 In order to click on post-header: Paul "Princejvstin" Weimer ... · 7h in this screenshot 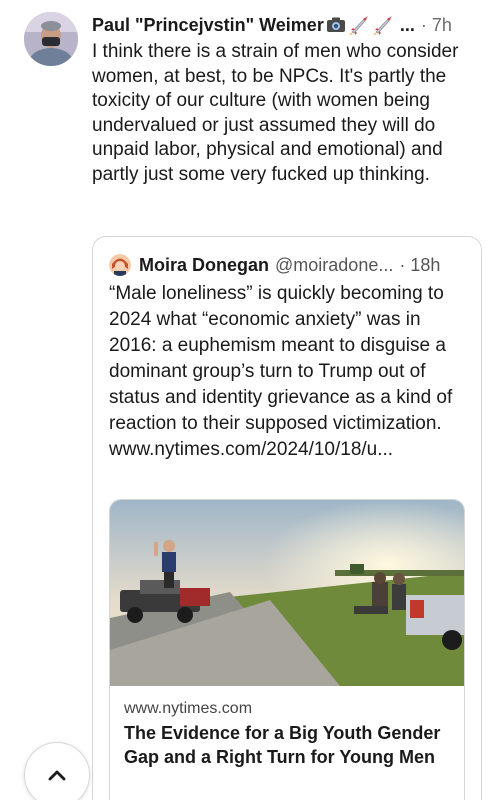, I will do `click(289, 25)`.